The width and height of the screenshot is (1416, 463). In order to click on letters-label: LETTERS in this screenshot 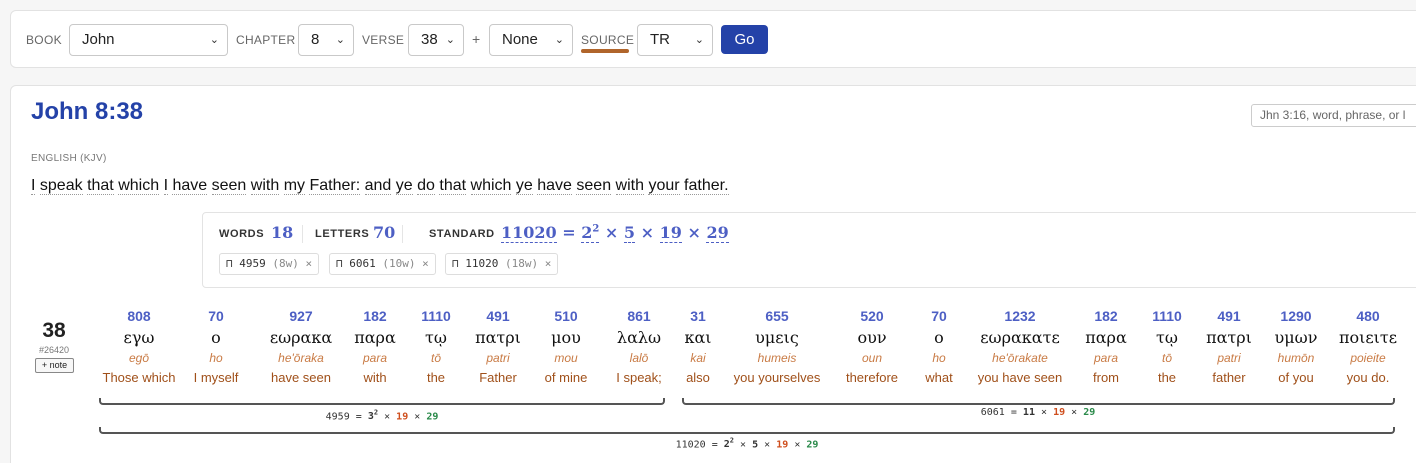, I will do `click(342, 234)`.